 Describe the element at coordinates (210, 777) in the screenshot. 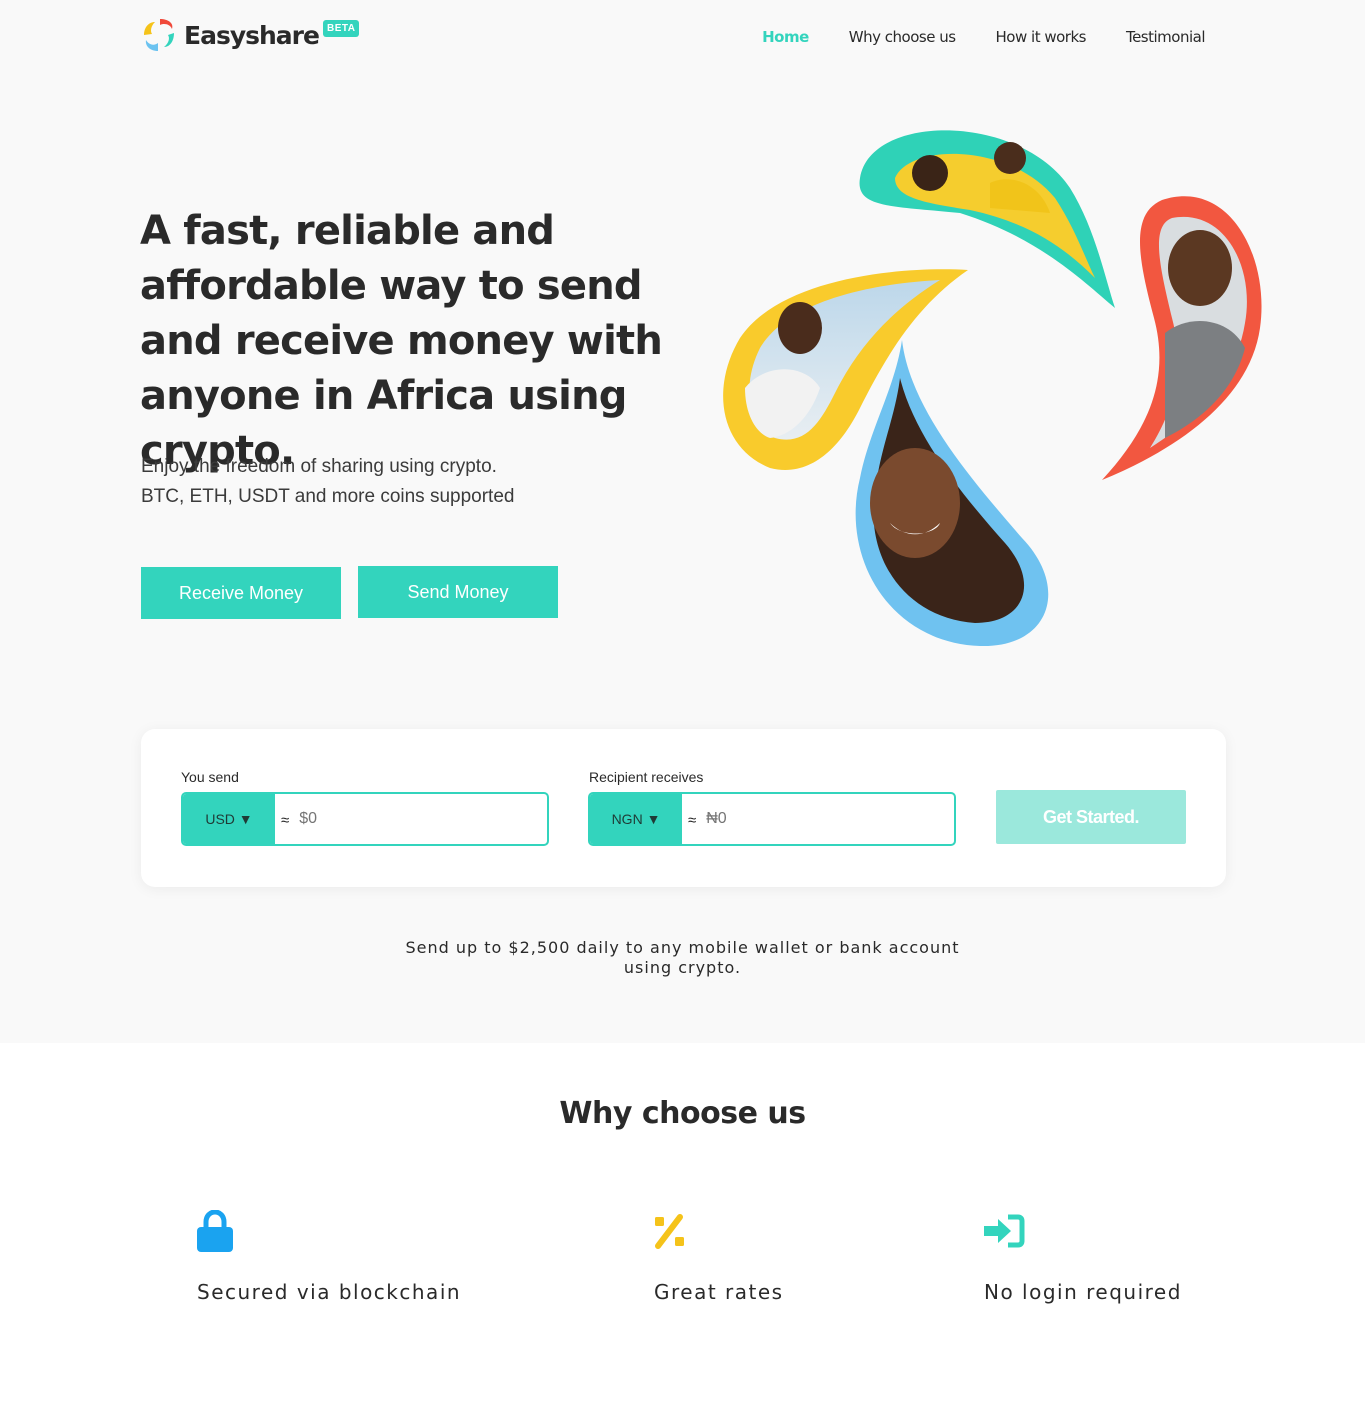

I see `you-send-label: You send` at that location.